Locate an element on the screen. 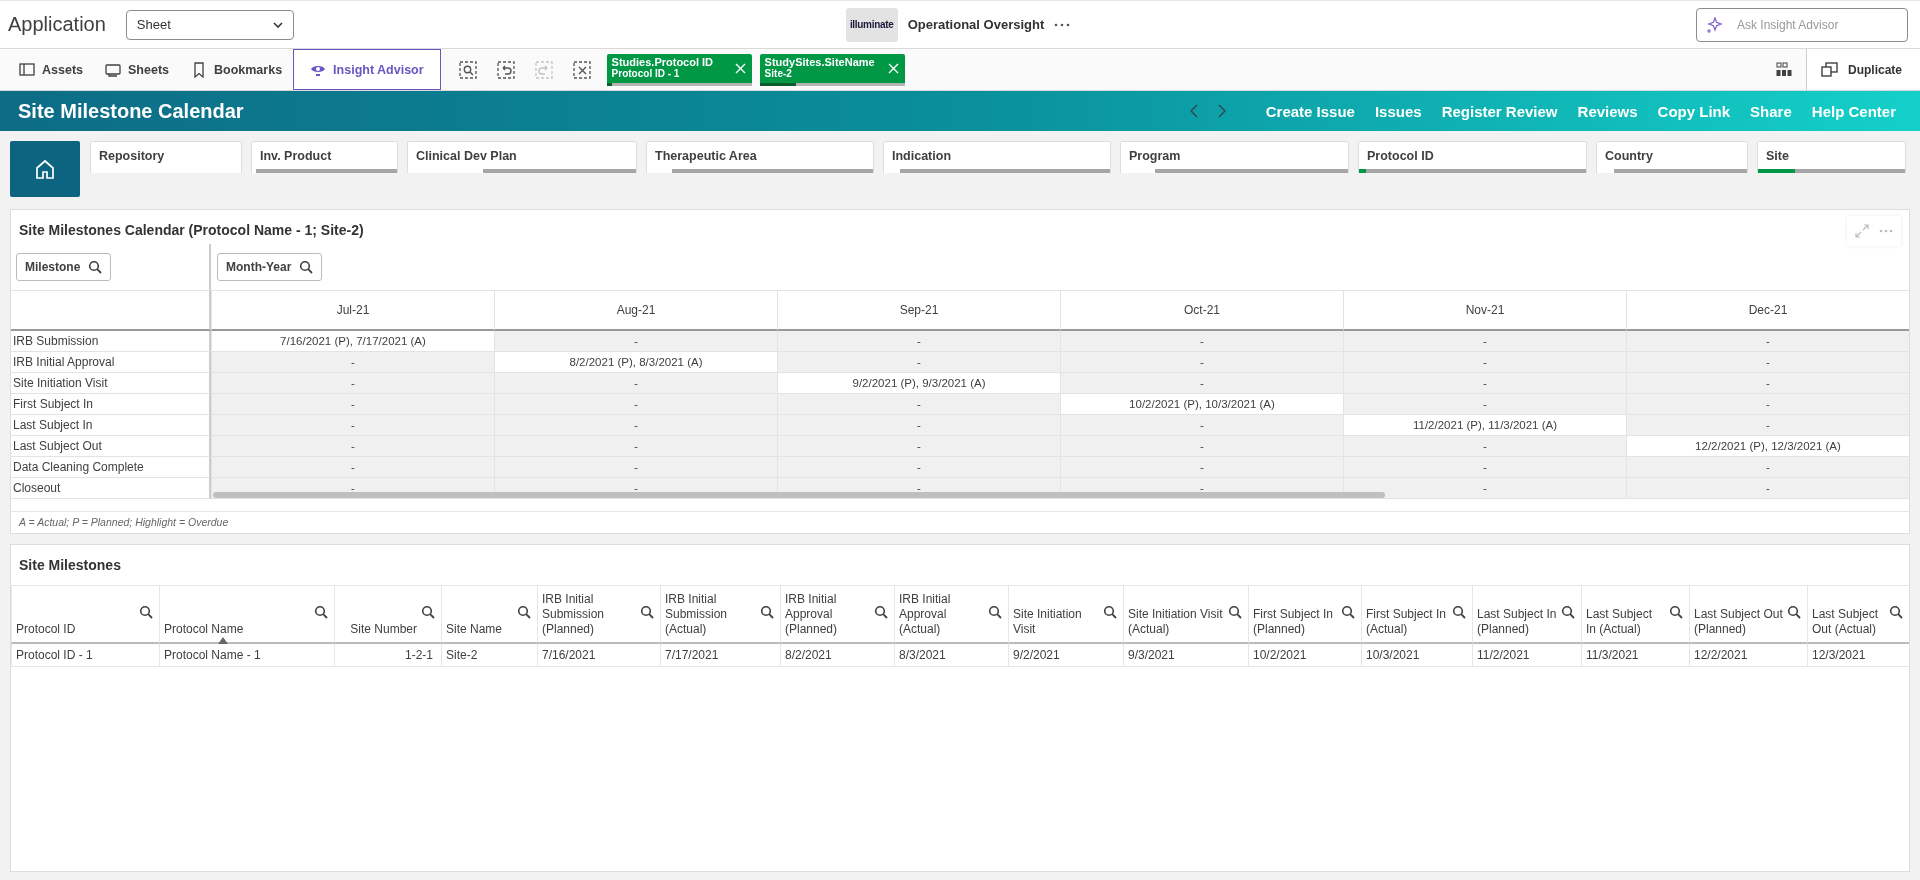 Image resolution: width=1920 pixels, height=880 pixels. ask-insight-advisor-field: Ask Insight Advisor is located at coordinates (1802, 24).